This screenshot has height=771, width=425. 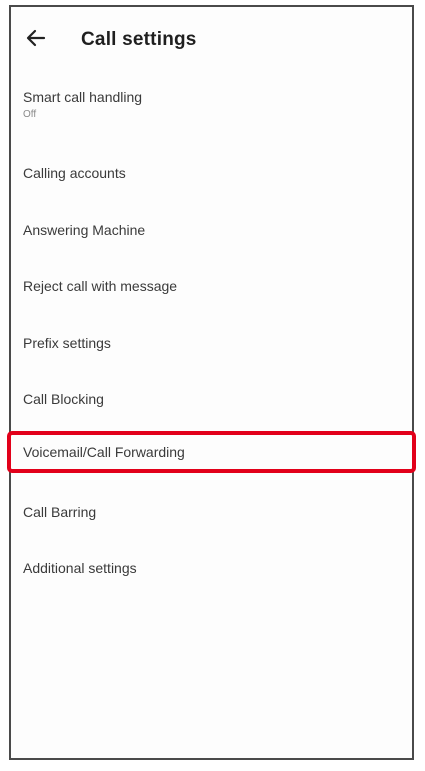 I want to click on setting-calling-accounts: Calling accounts, so click(x=211, y=183).